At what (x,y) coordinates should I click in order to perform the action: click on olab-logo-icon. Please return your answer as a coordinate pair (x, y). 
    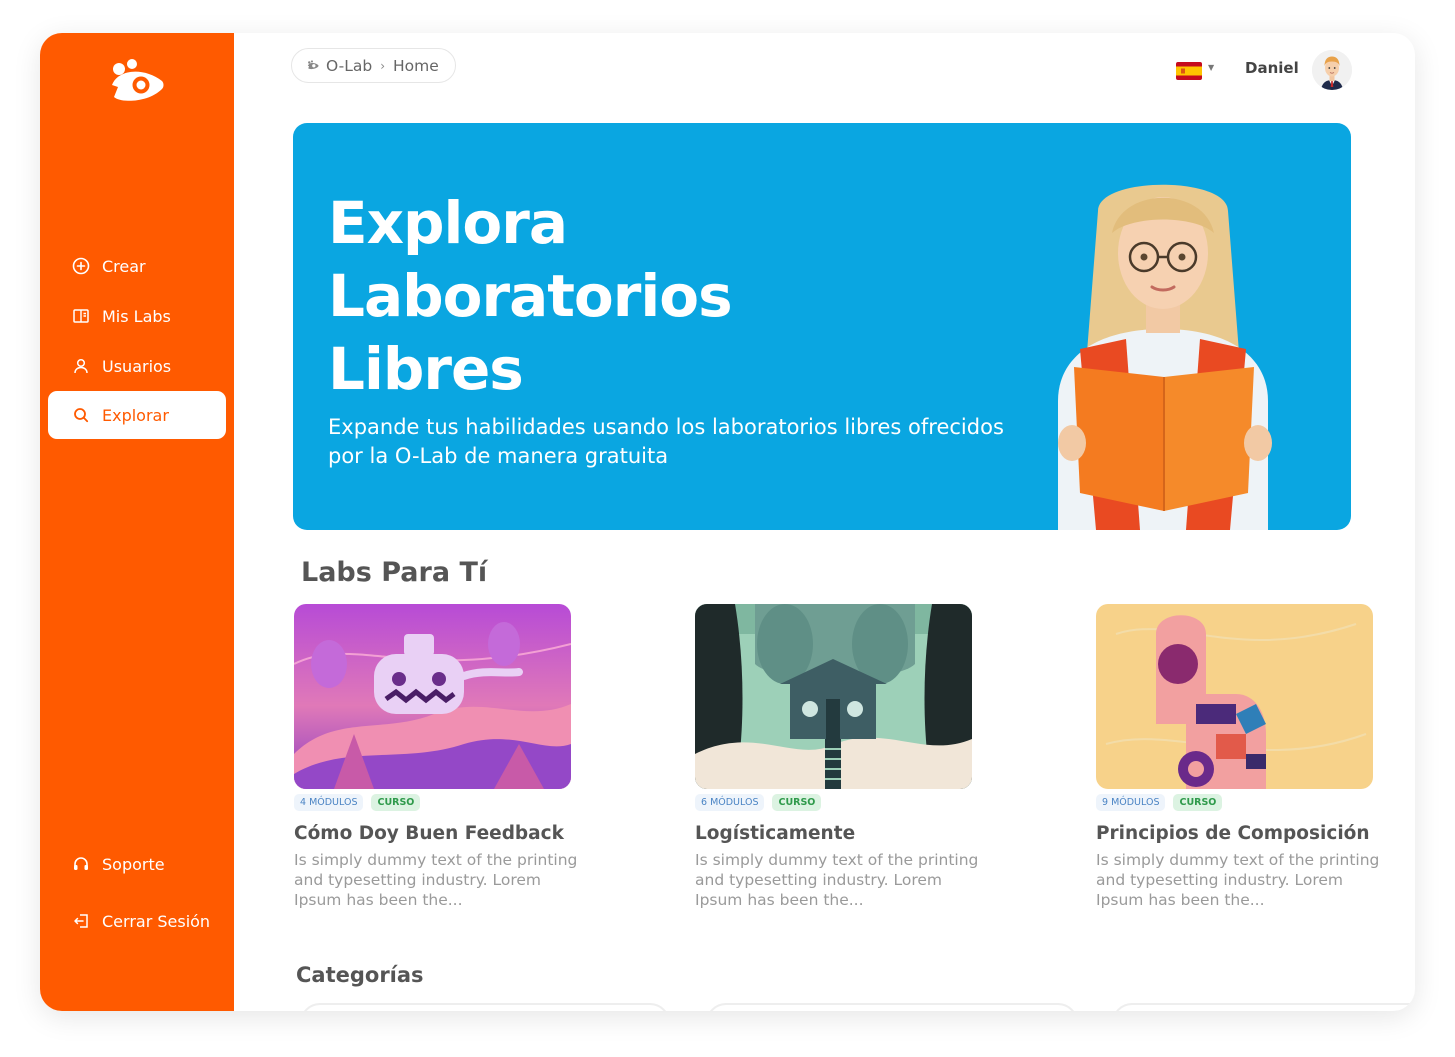
    Looking at the image, I should click on (138, 80).